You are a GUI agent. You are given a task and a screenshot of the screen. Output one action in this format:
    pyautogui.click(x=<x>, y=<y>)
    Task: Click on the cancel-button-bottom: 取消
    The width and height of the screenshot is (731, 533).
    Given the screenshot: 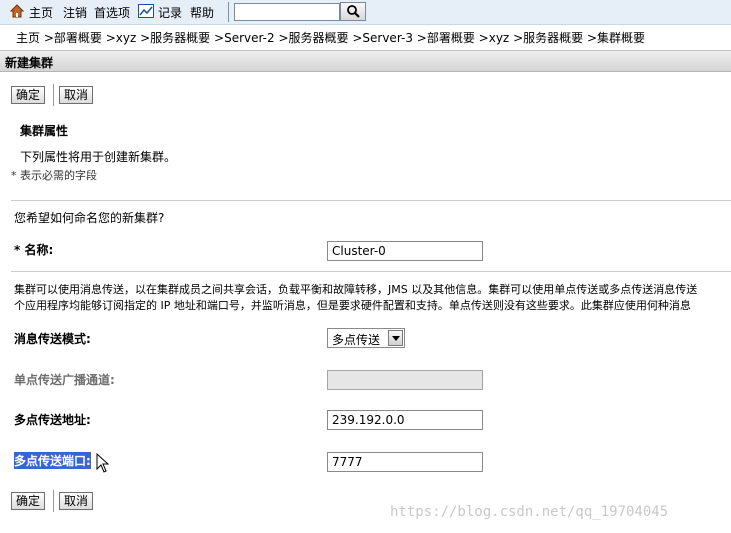 What is the action you would take?
    pyautogui.click(x=76, y=501)
    